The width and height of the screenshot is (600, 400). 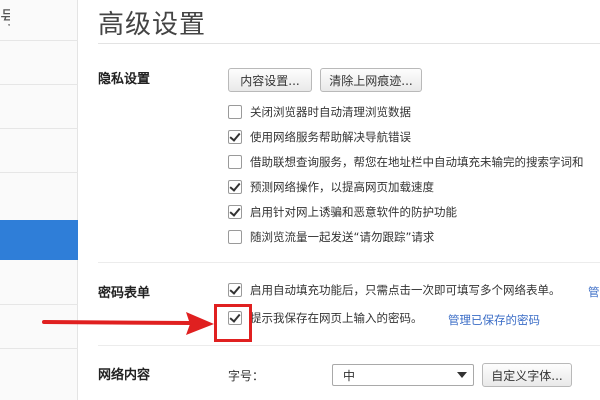 I want to click on option-label: 启用针对网上诱骗和恶意软件的防护功能, so click(x=353, y=212).